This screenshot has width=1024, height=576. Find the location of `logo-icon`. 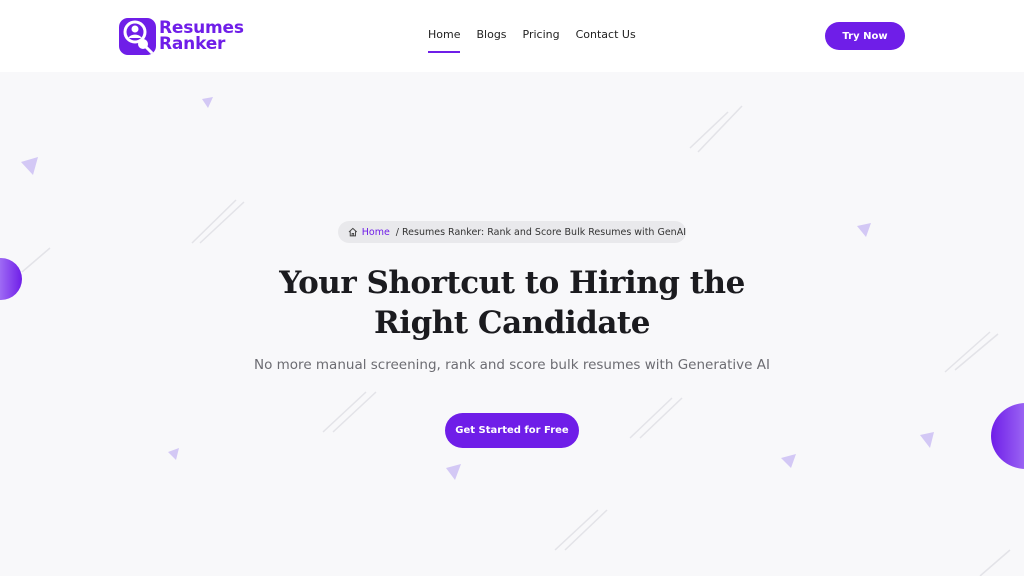

logo-icon is located at coordinates (137, 36).